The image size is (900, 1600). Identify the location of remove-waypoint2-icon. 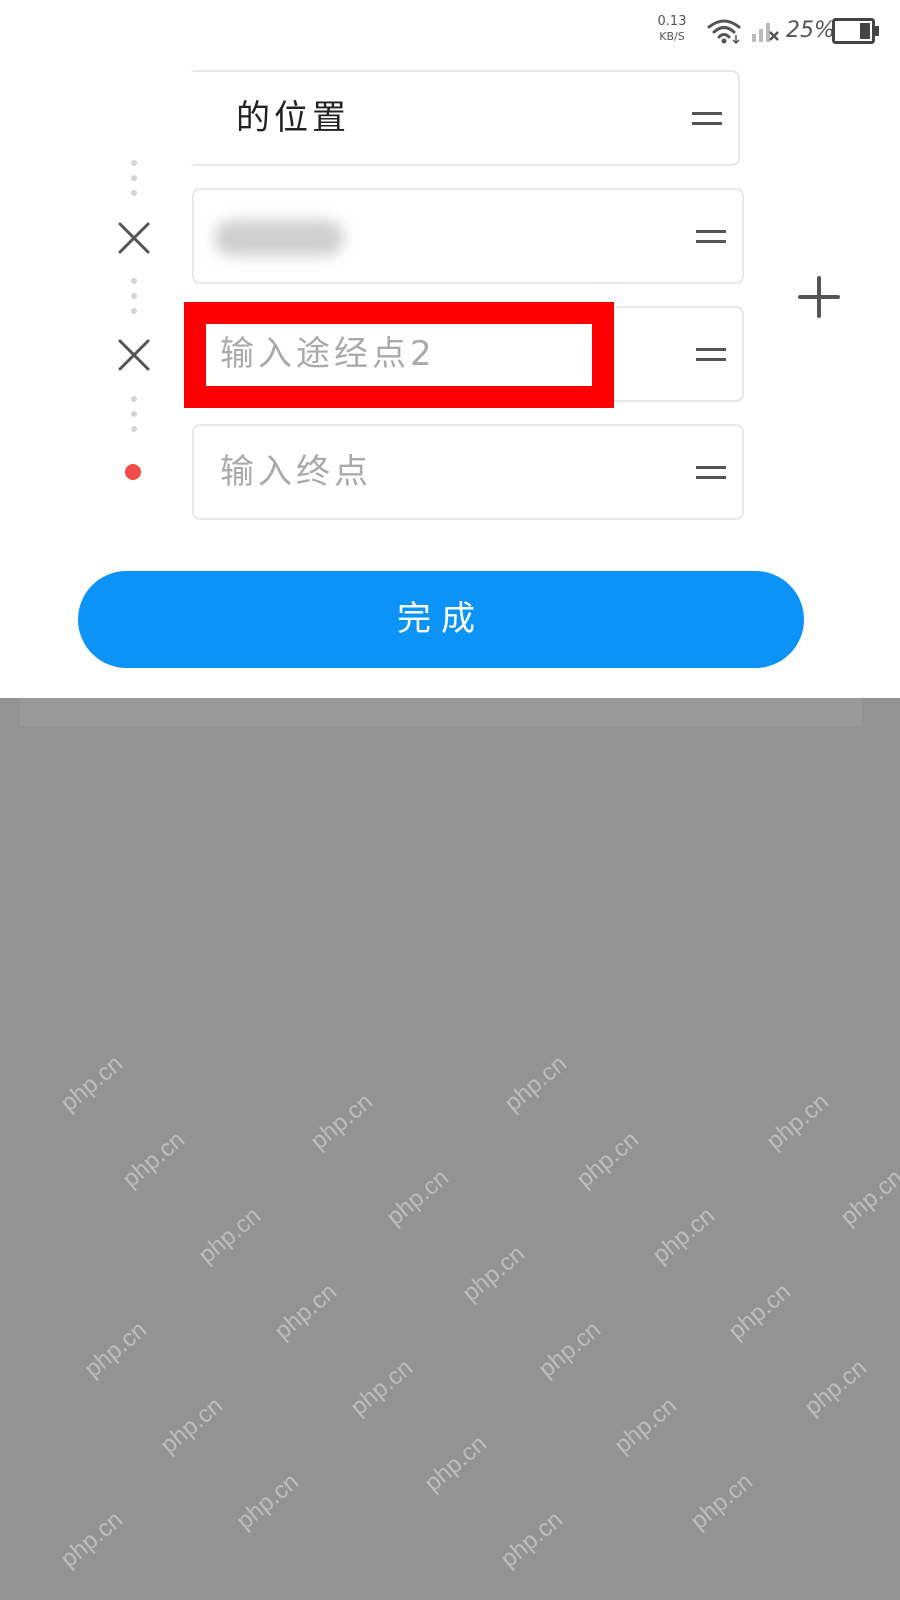
(134, 355).